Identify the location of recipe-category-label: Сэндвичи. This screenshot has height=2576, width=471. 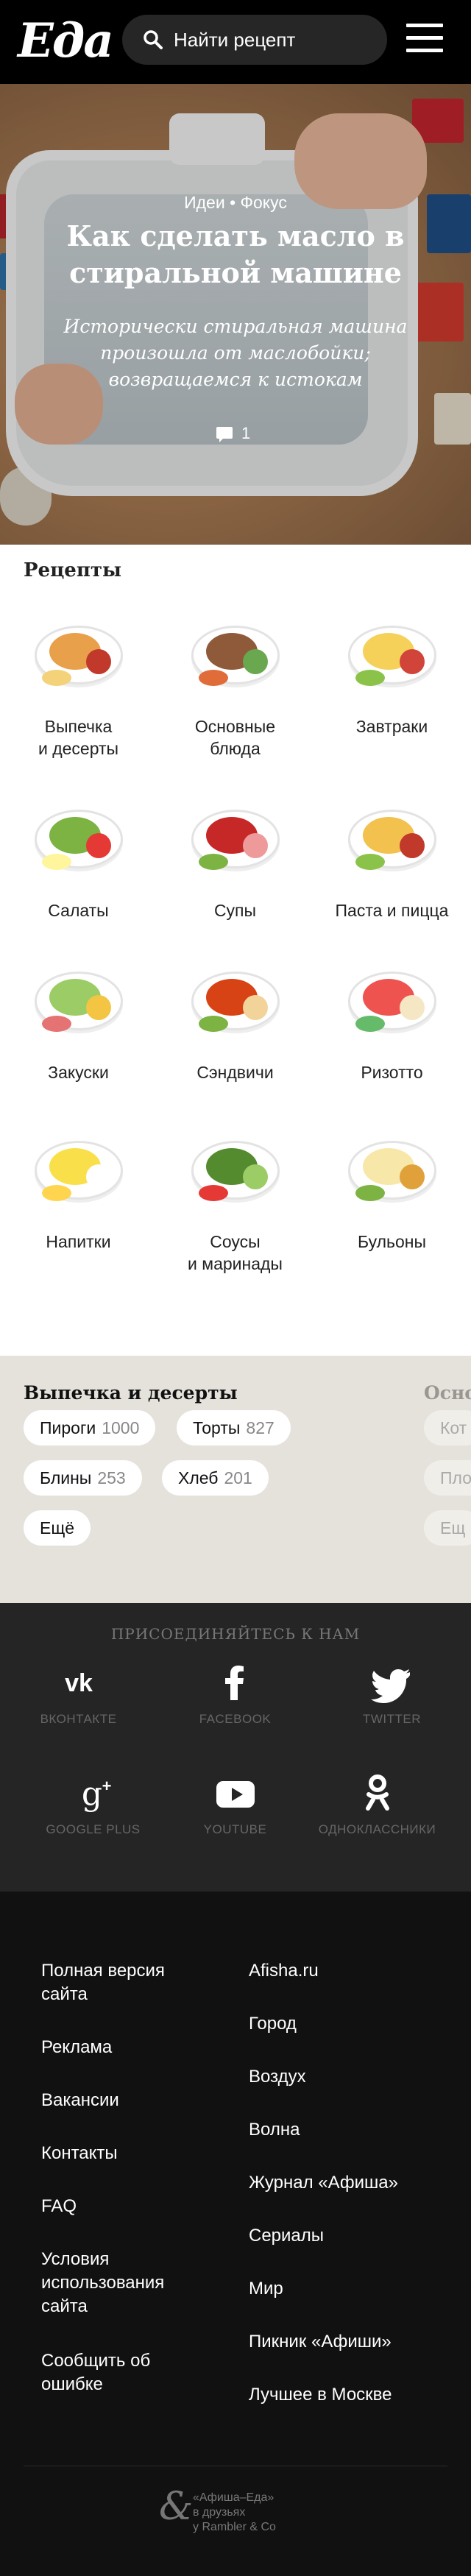
(235, 1072).